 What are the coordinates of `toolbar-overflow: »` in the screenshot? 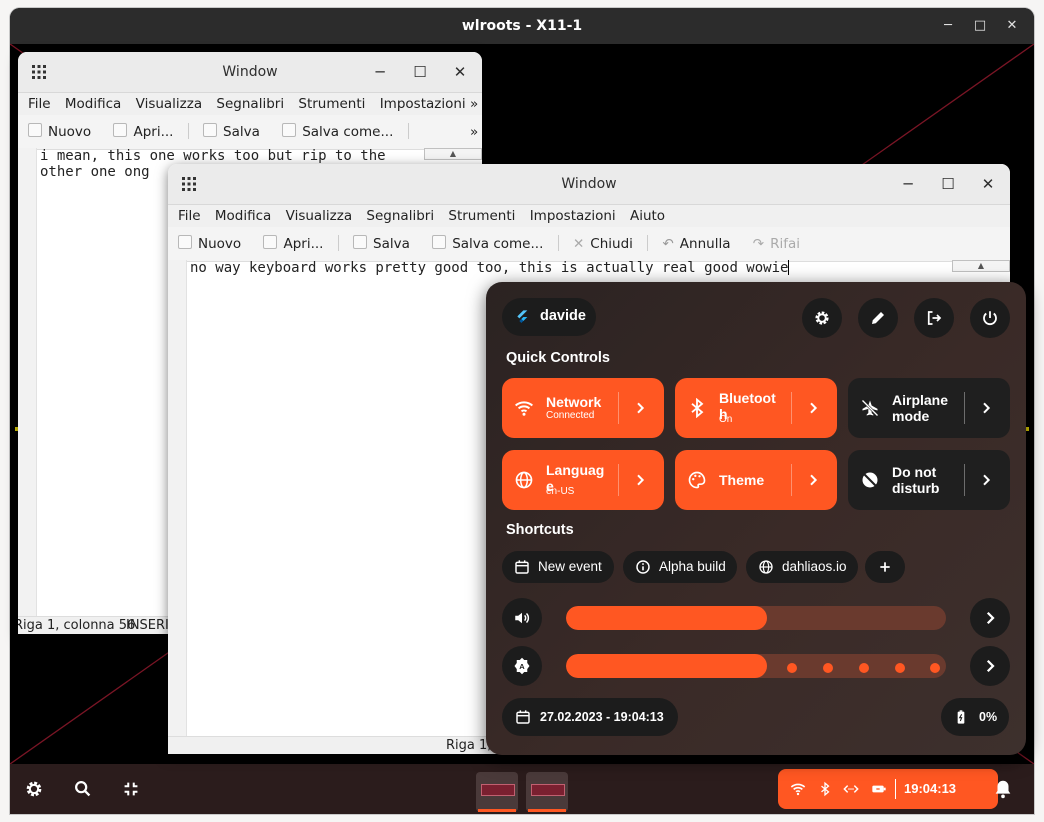 It's located at (474, 132).